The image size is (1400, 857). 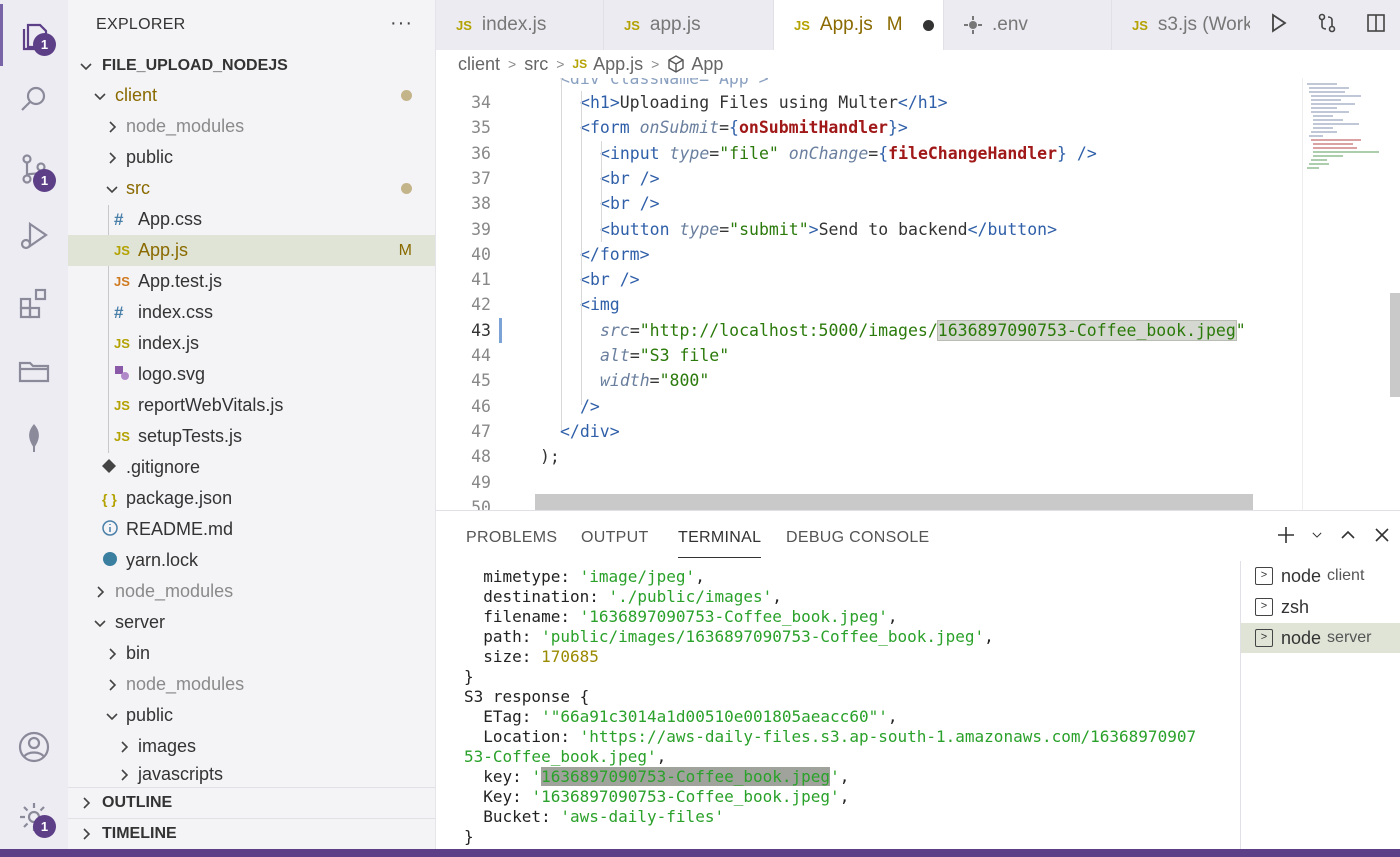 What do you see at coordinates (871, 431) in the screenshot?
I see `code-line: 47 </div>` at bounding box center [871, 431].